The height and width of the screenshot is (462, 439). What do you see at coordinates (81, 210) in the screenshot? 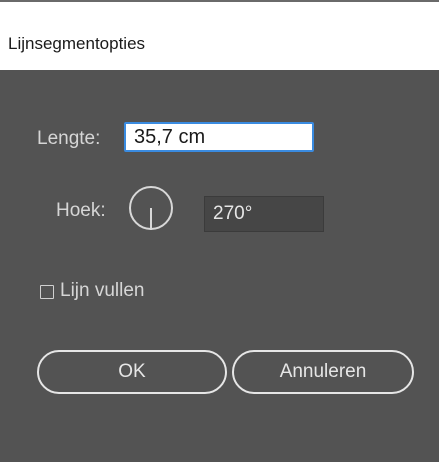
I see `angle-label: Hoek:` at bounding box center [81, 210].